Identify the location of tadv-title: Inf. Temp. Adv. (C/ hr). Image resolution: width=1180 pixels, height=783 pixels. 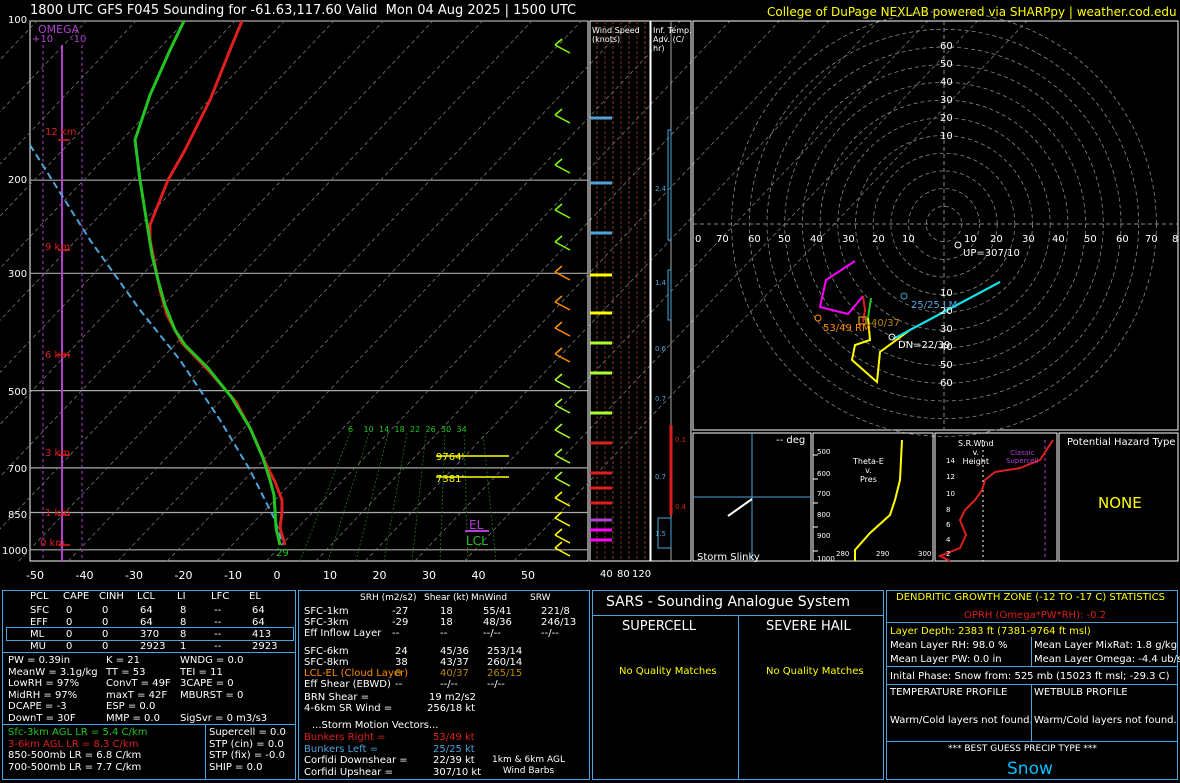
(672, 39).